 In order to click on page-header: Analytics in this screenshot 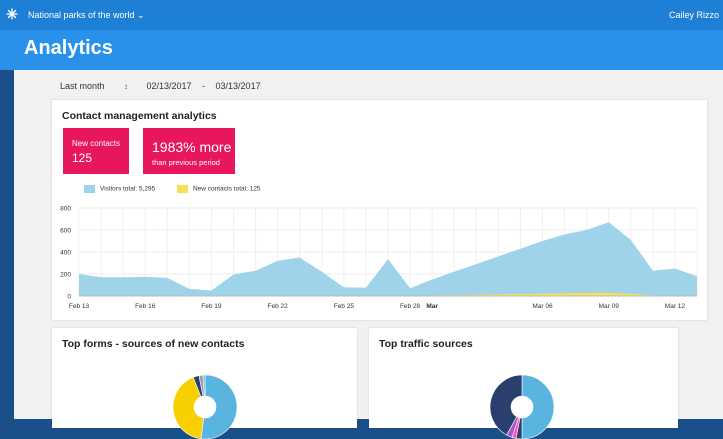, I will do `click(361, 50)`.